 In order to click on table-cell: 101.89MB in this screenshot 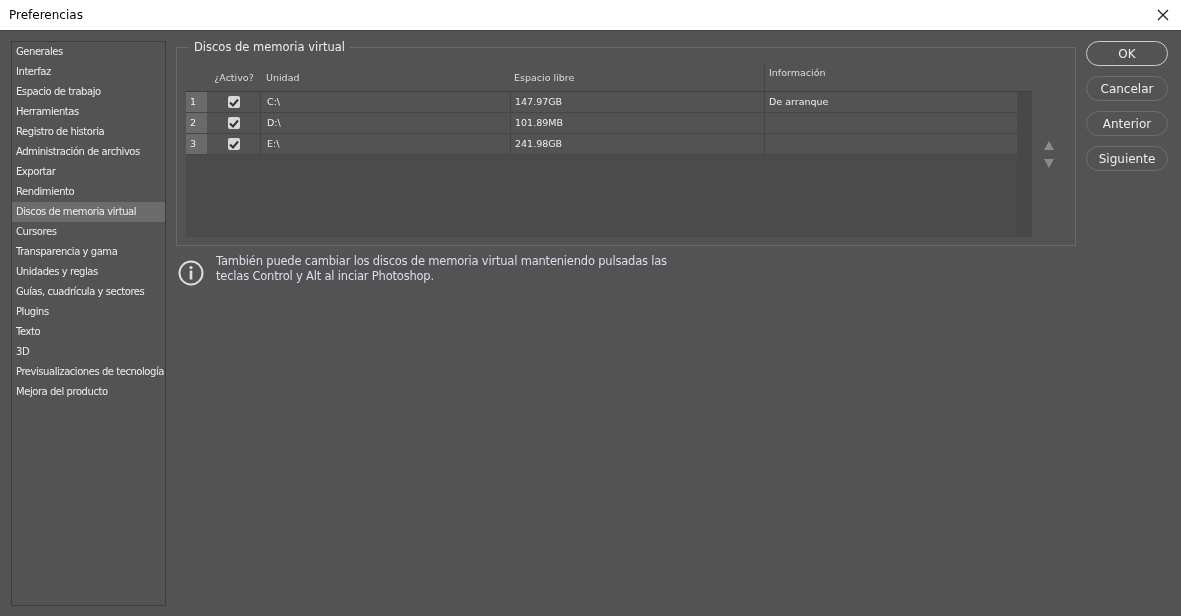, I will do `click(637, 123)`.